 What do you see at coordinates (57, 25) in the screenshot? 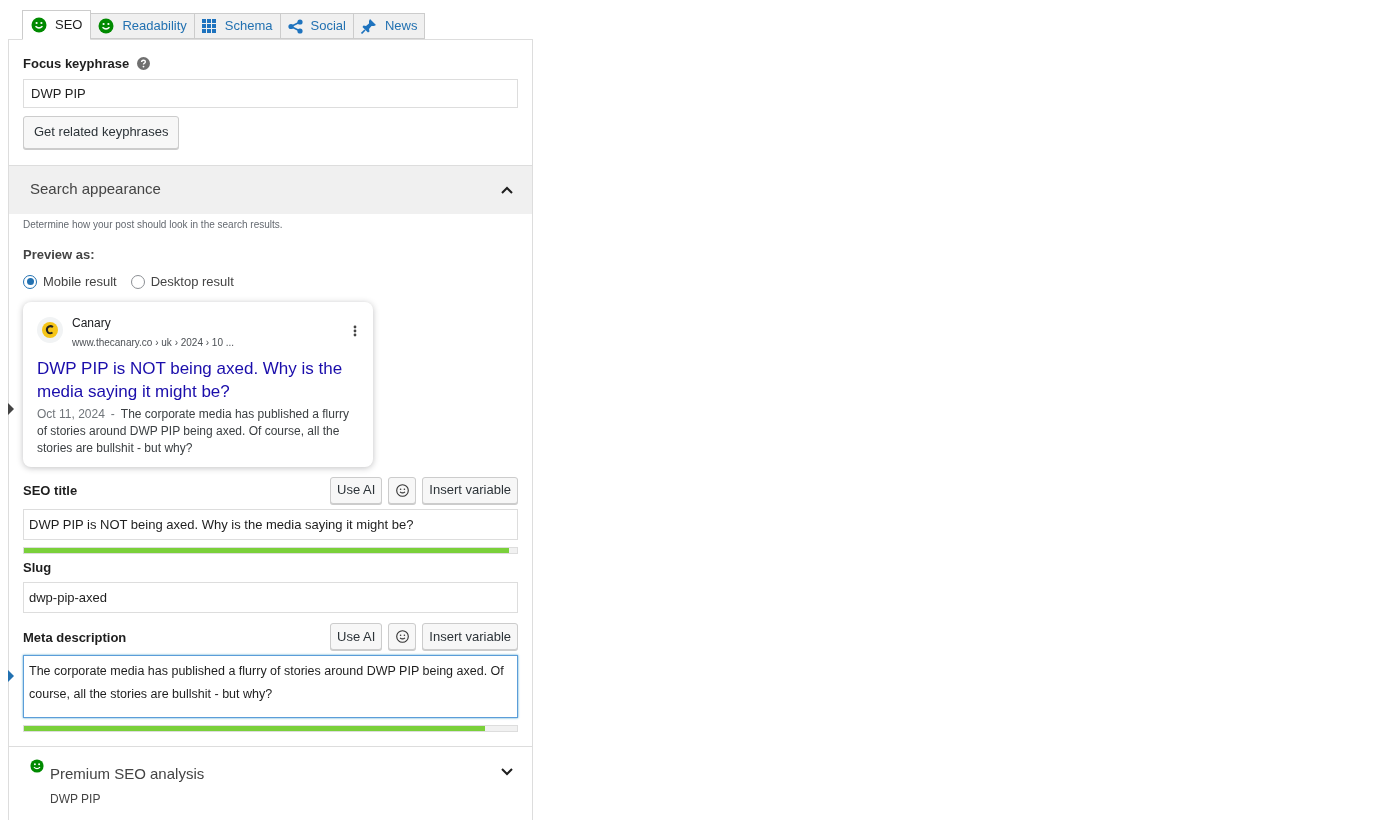
I see `tab: SEO` at bounding box center [57, 25].